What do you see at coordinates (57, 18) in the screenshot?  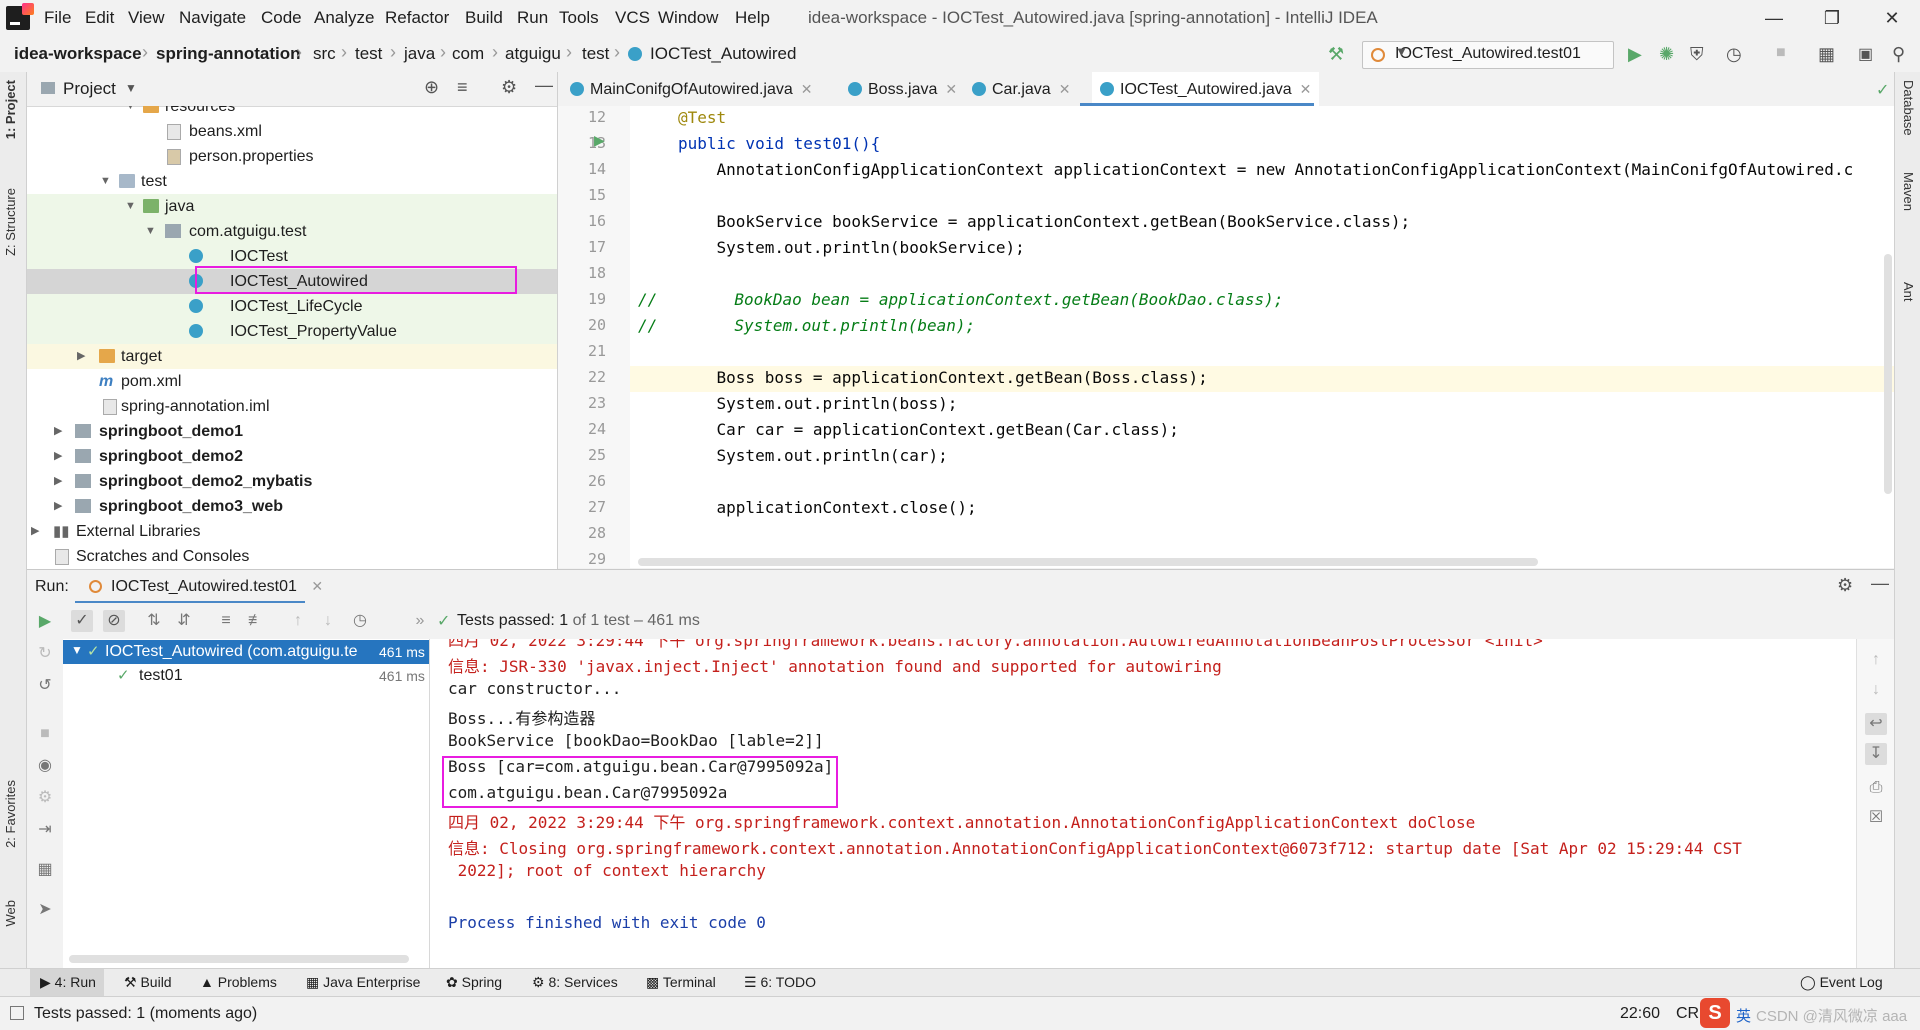 I see `menu-file: File` at bounding box center [57, 18].